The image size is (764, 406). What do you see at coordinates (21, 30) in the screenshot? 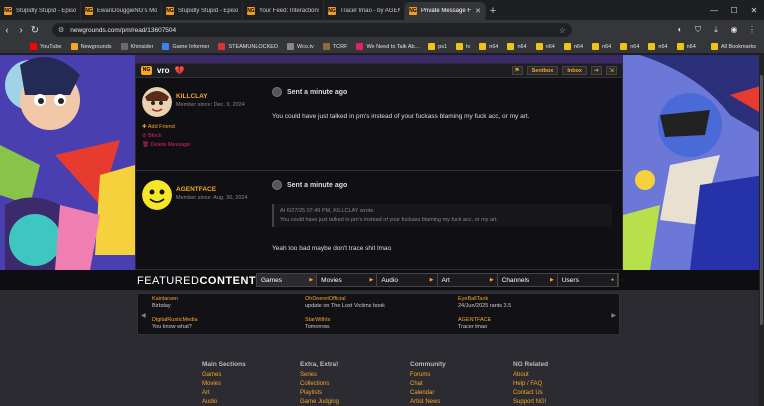
I see `forward-icon: ›` at bounding box center [21, 30].